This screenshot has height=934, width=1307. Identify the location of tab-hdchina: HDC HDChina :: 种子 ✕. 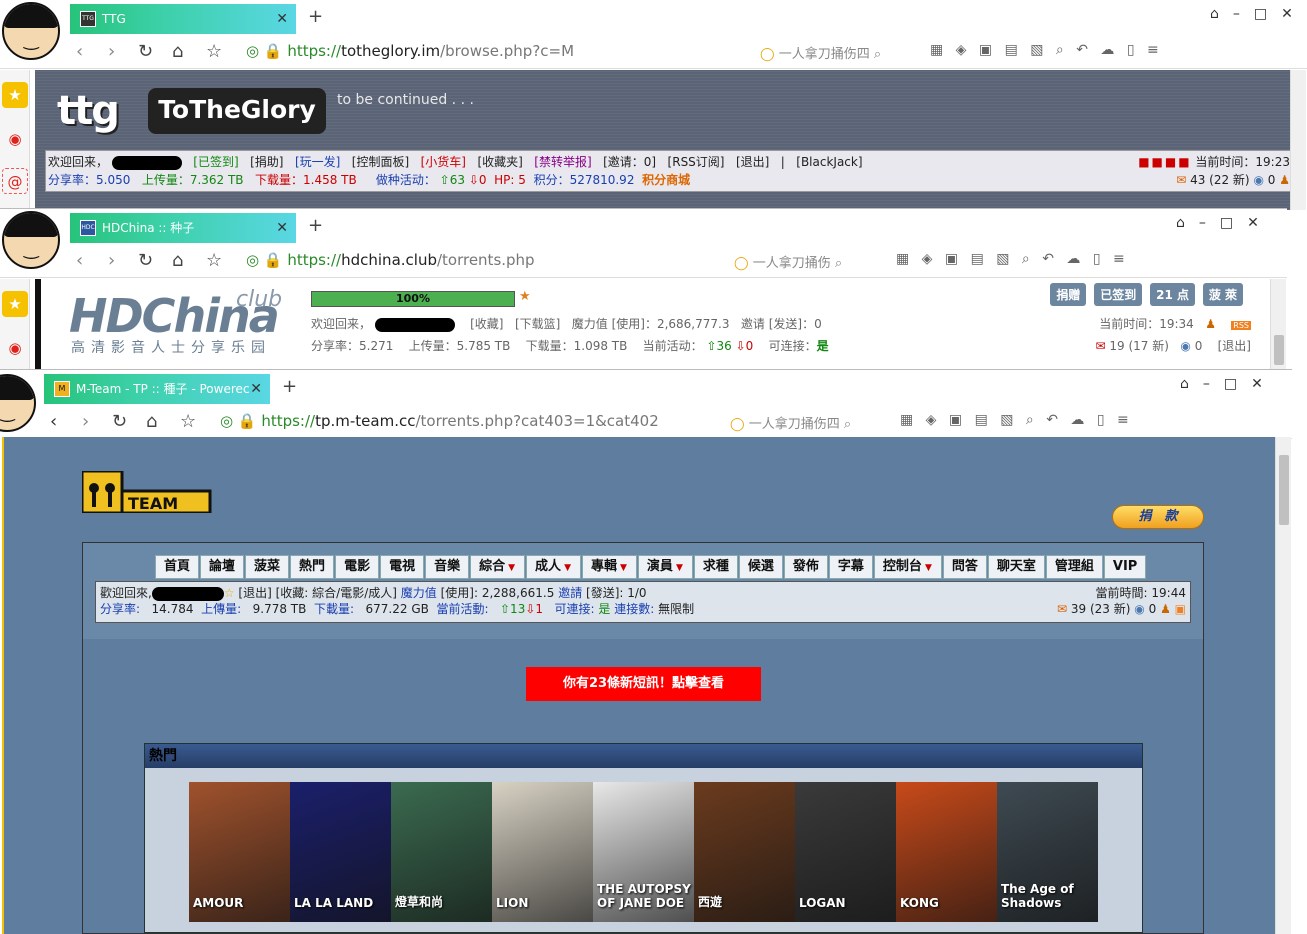
(183, 228).